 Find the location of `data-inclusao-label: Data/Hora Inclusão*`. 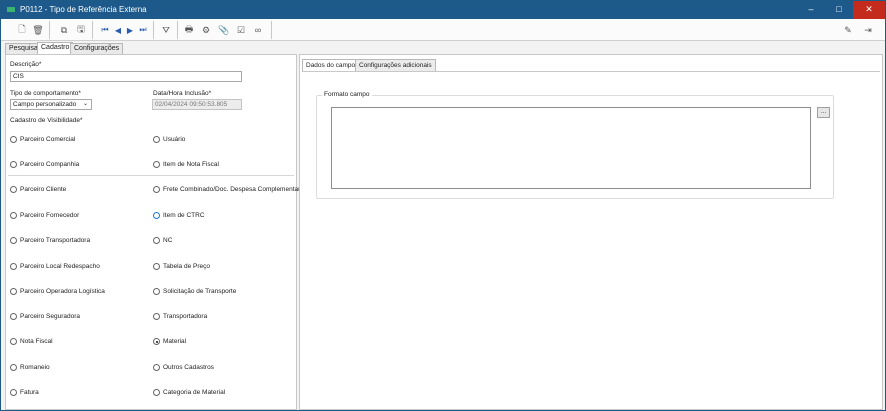

data-inclusao-label: Data/Hora Inclusão* is located at coordinates (182, 93).